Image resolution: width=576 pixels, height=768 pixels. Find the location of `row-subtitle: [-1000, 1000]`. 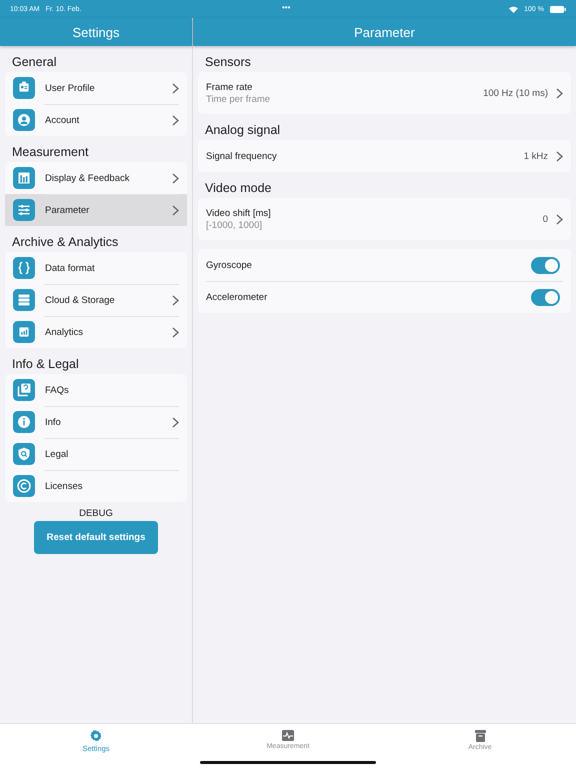

row-subtitle: [-1000, 1000] is located at coordinates (234, 225).